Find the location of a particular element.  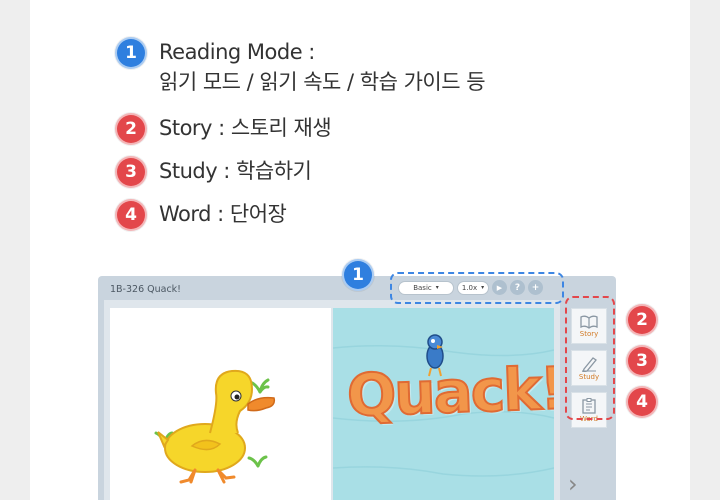

legend-desc: 읽기 모드 / 읽기 속도 / 학습 가이드 등 is located at coordinates (322, 82).